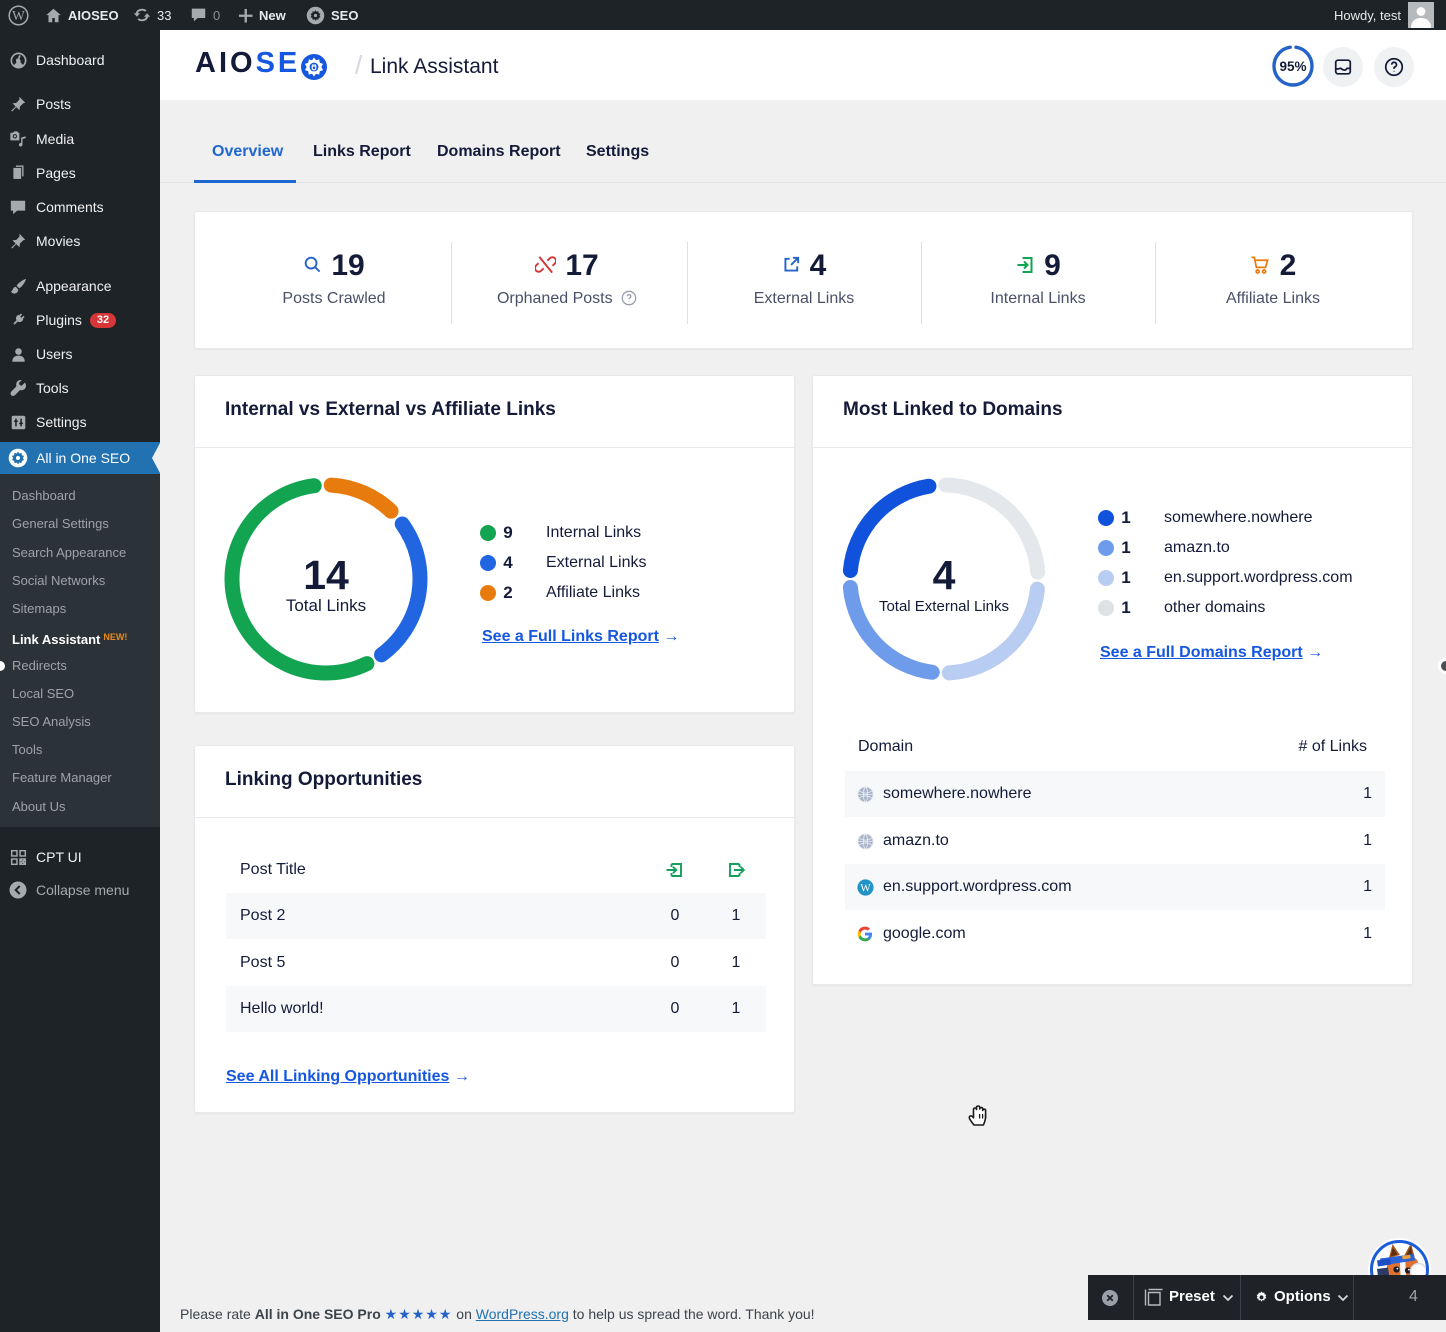 The height and width of the screenshot is (1332, 1446). I want to click on svg-text: 95%, so click(1292, 66).